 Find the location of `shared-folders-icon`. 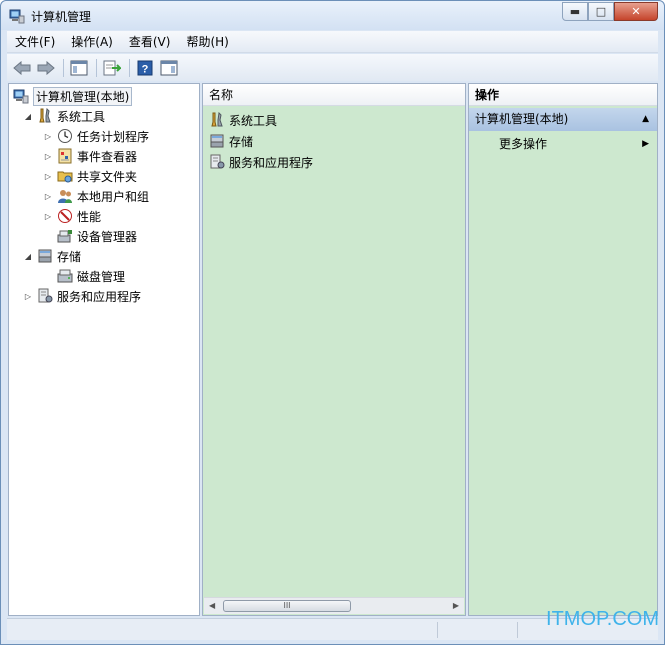

shared-folders-icon is located at coordinates (65, 177).